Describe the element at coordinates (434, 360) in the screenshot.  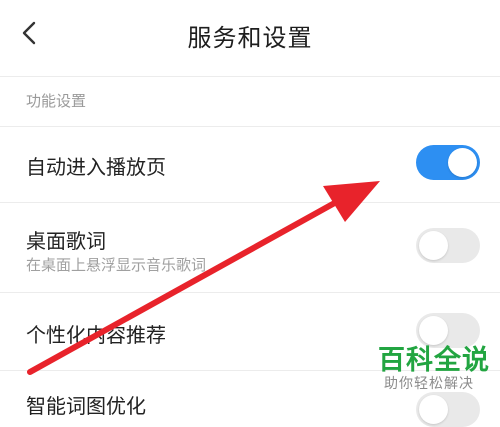
I see `watermark-title: 百科全说` at that location.